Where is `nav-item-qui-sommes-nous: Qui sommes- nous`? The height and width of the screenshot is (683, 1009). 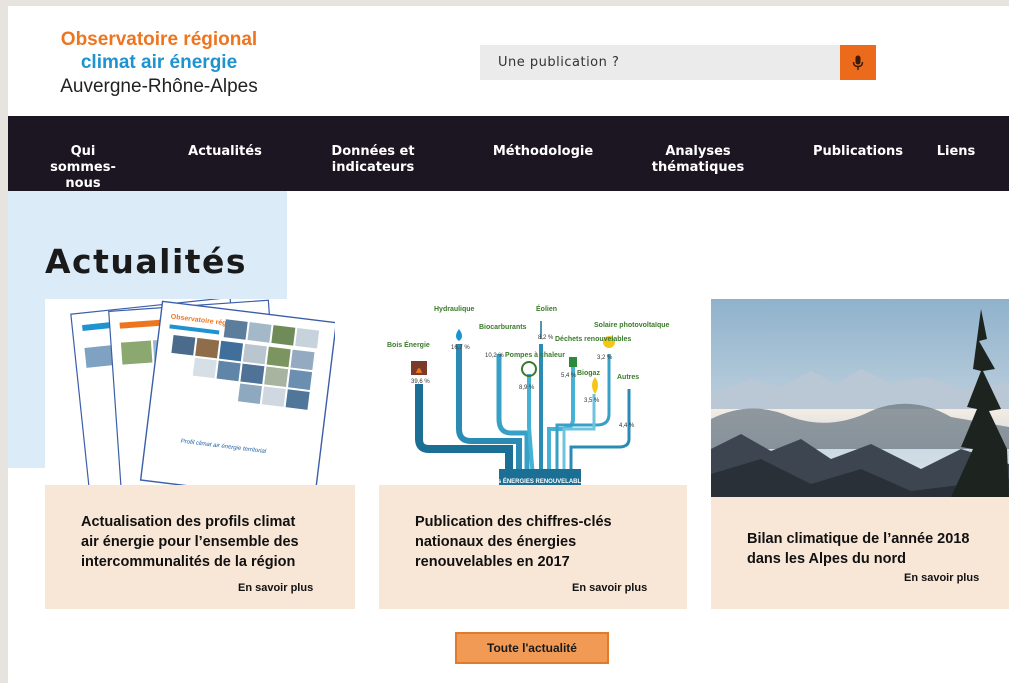 nav-item-qui-sommes-nous: Qui sommes- nous is located at coordinates (83, 168).